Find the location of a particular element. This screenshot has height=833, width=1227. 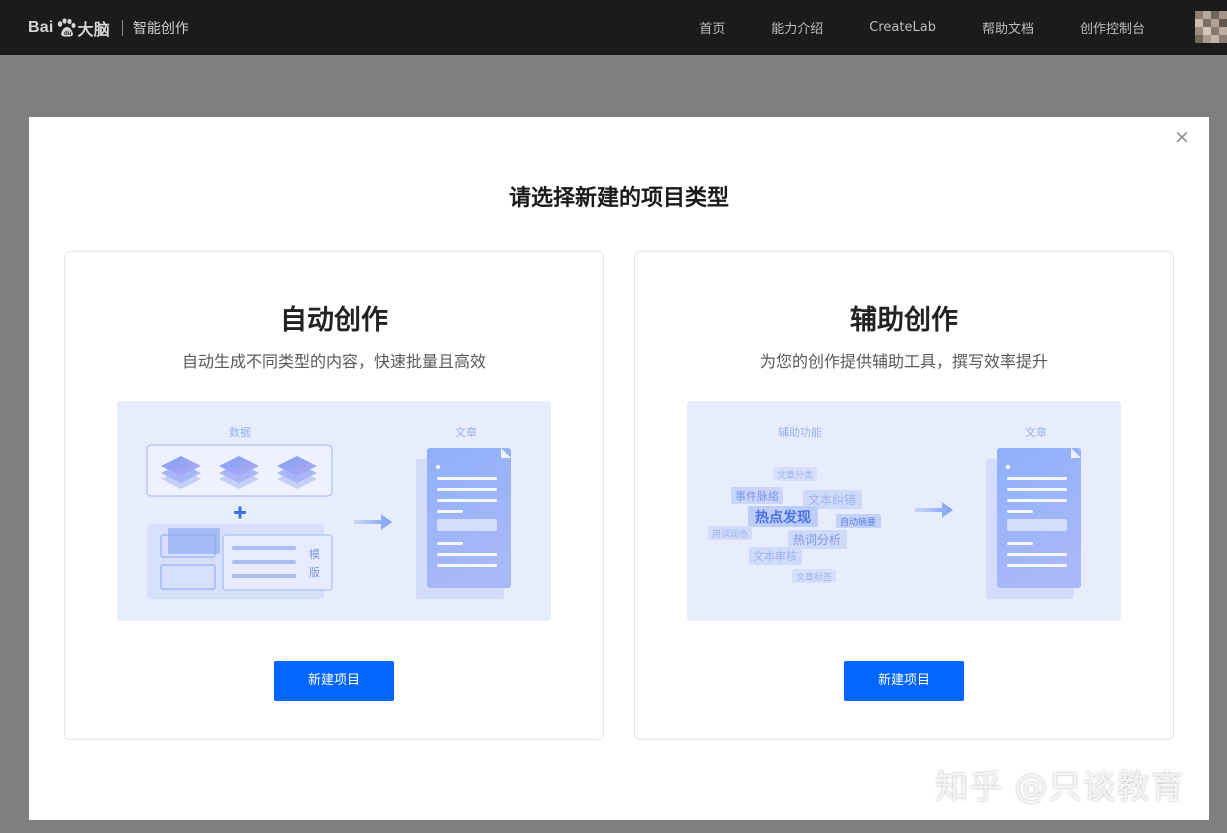

nav-home: 首页 is located at coordinates (712, 27).